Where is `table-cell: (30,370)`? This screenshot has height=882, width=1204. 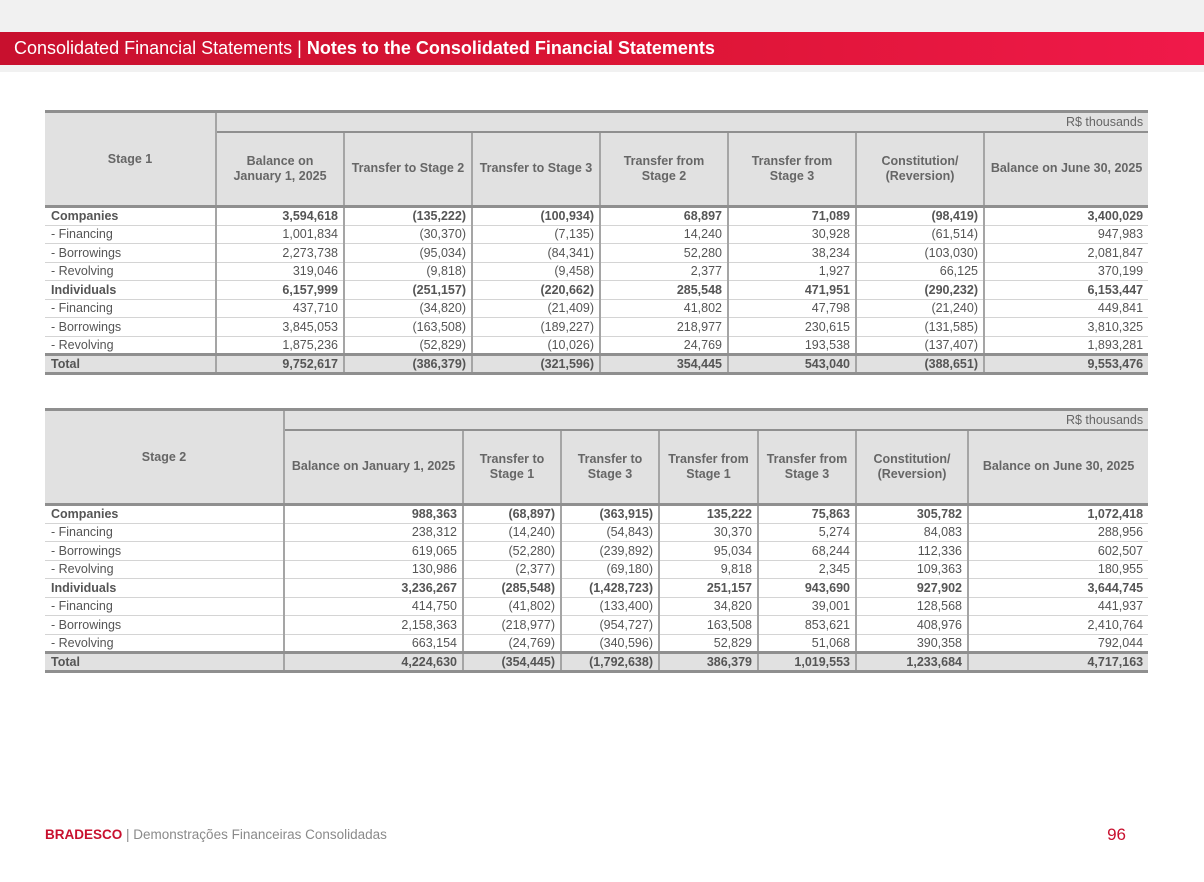
table-cell: (30,370) is located at coordinates (407, 234).